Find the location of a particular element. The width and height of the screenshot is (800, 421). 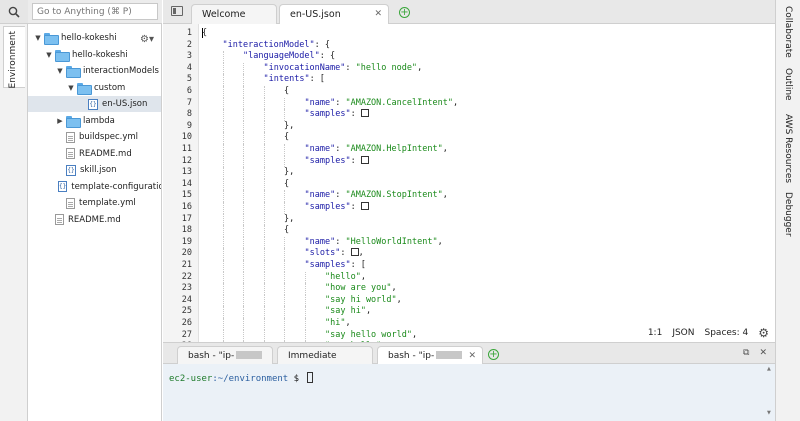

add-terminal-tab-icon: + is located at coordinates (493, 354).